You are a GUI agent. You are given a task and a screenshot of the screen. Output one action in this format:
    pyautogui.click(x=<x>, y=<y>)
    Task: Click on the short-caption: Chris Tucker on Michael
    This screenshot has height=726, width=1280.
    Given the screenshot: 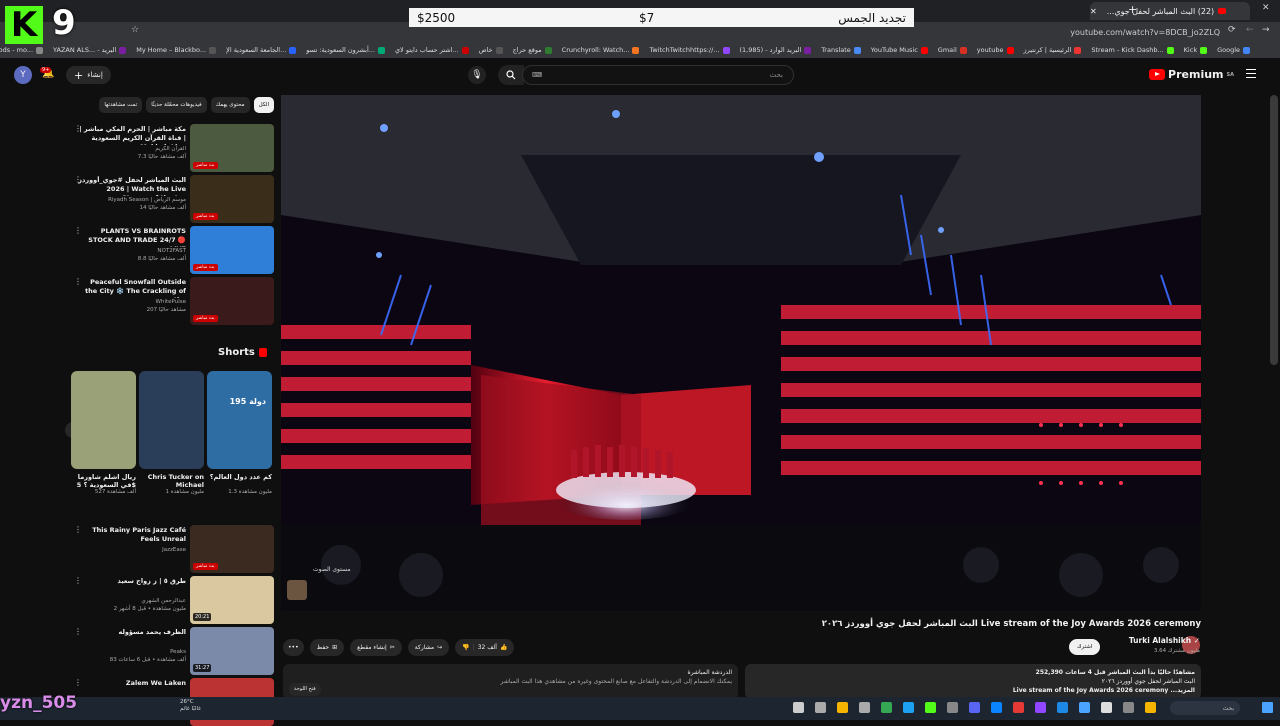 What is the action you would take?
    pyautogui.click(x=171, y=481)
    